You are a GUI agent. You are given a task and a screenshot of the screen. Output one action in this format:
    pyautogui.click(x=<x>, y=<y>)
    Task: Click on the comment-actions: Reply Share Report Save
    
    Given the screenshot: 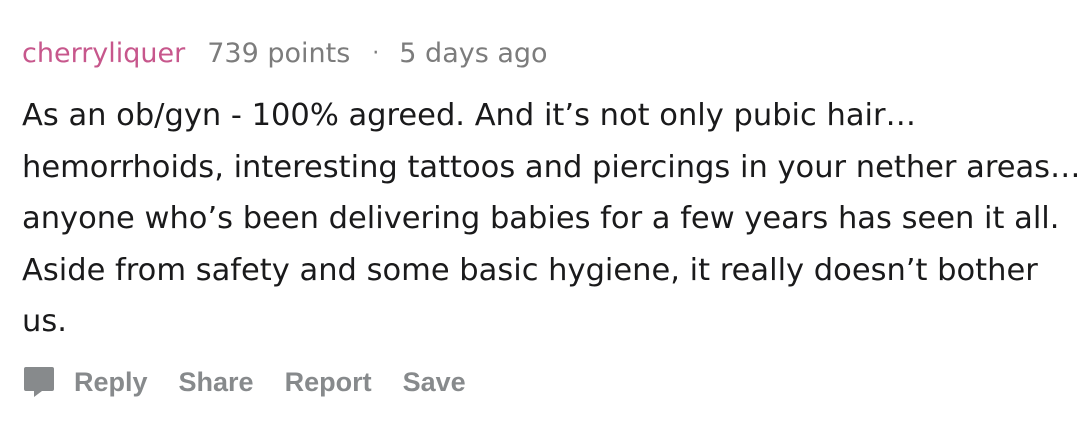 What is the action you would take?
    pyautogui.click(x=259, y=382)
    